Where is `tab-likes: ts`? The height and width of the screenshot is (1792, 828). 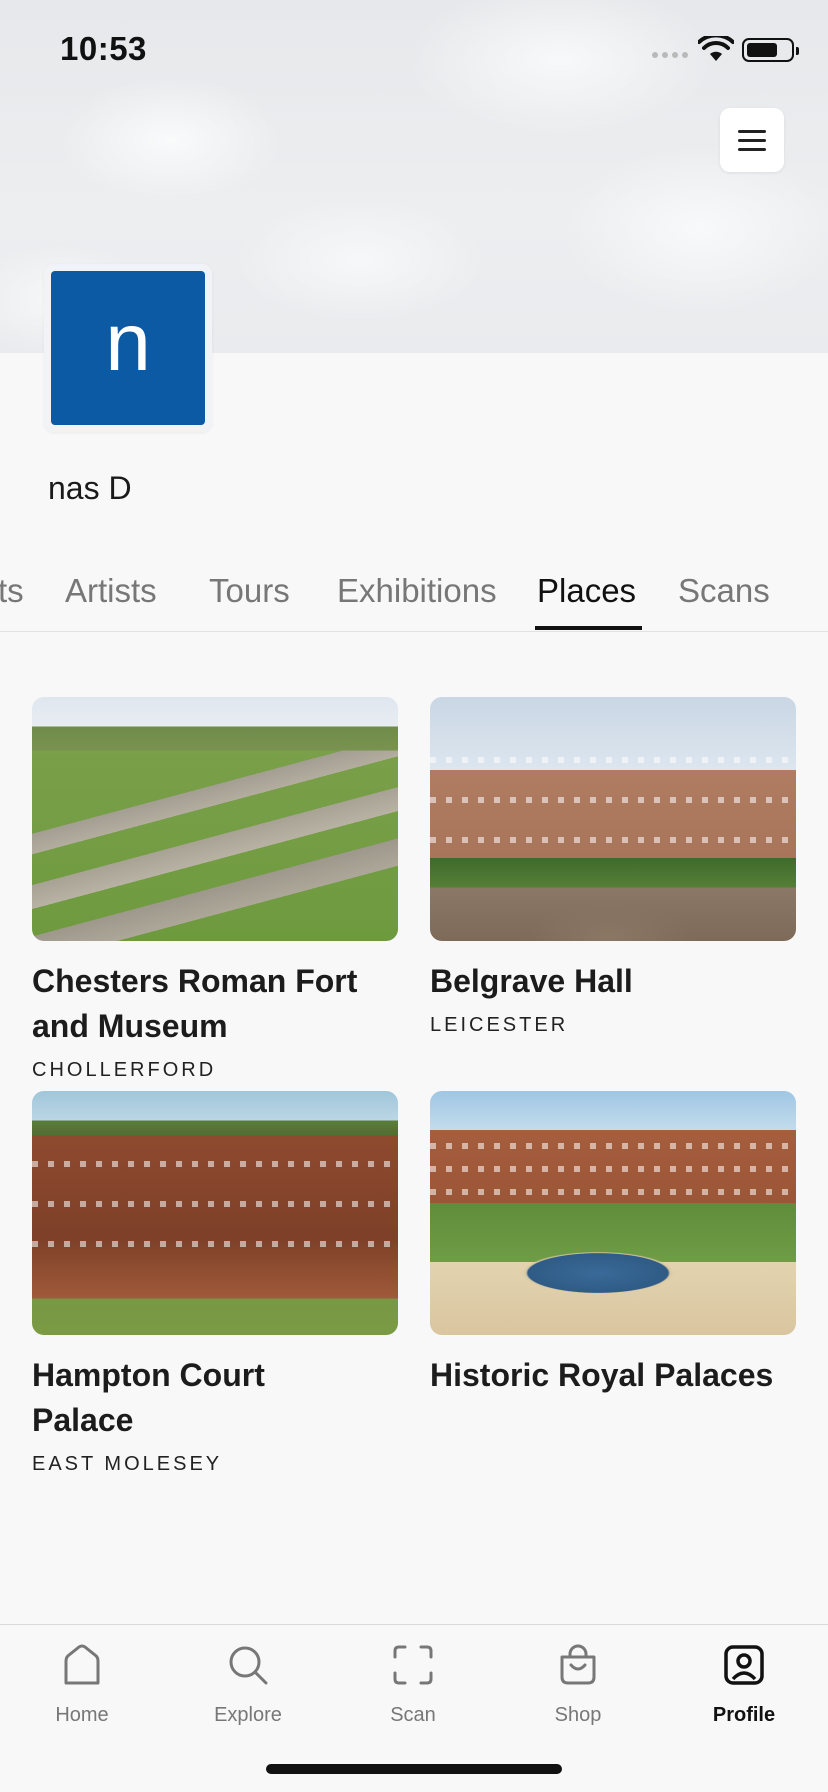 tab-likes: ts is located at coordinates (12, 591).